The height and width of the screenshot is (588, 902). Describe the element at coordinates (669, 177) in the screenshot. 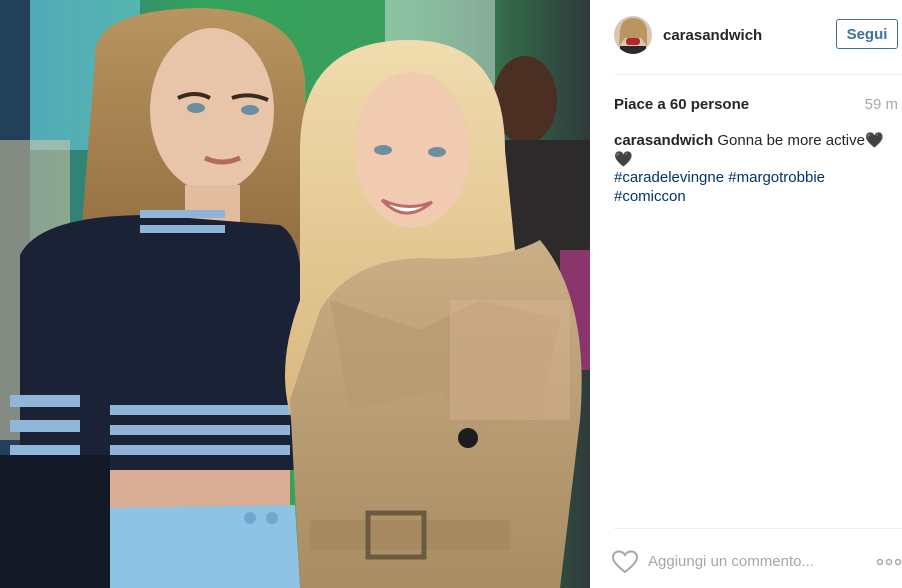

I see `hashtag-caradelevingne: #caradelevingne` at that location.